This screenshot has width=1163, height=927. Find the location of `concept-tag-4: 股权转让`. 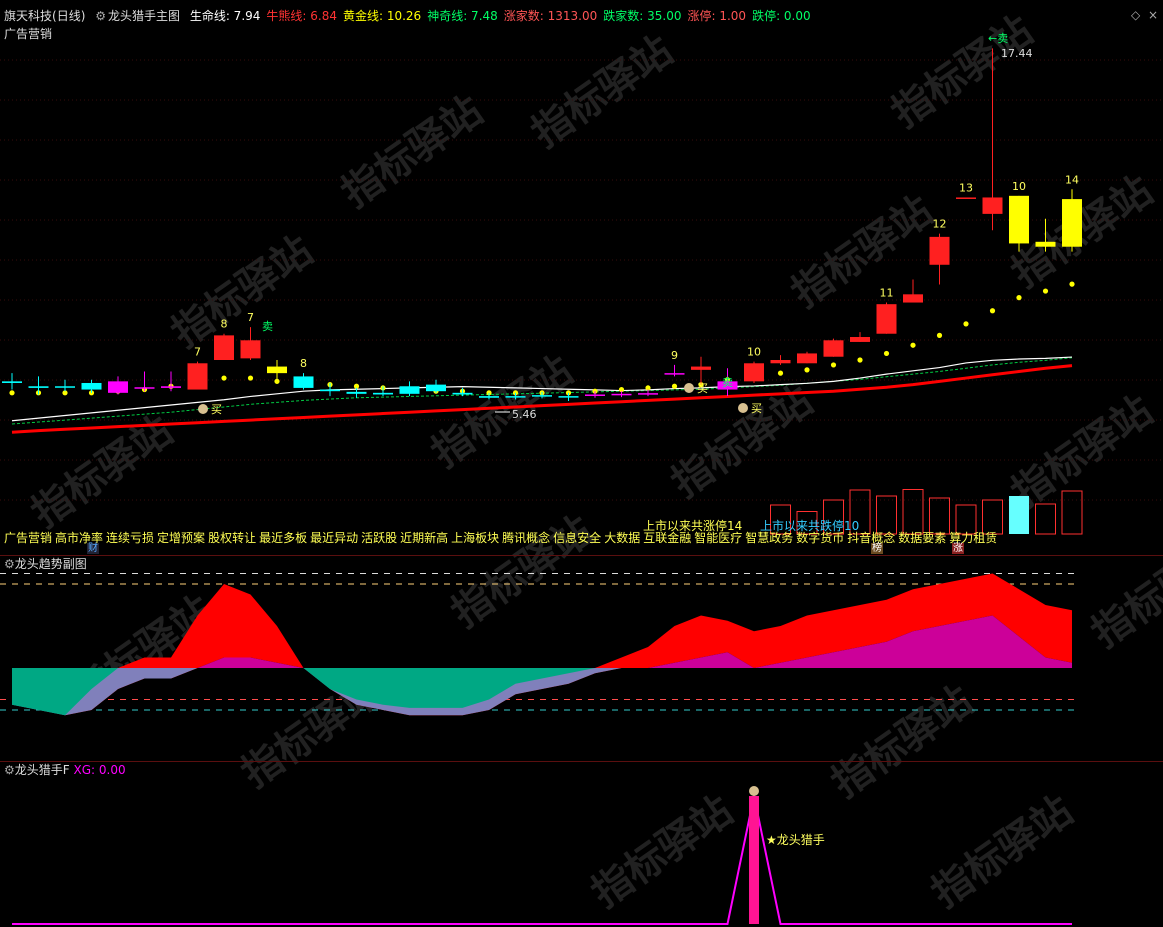

concept-tag-4: 股权转让 is located at coordinates (232, 538).